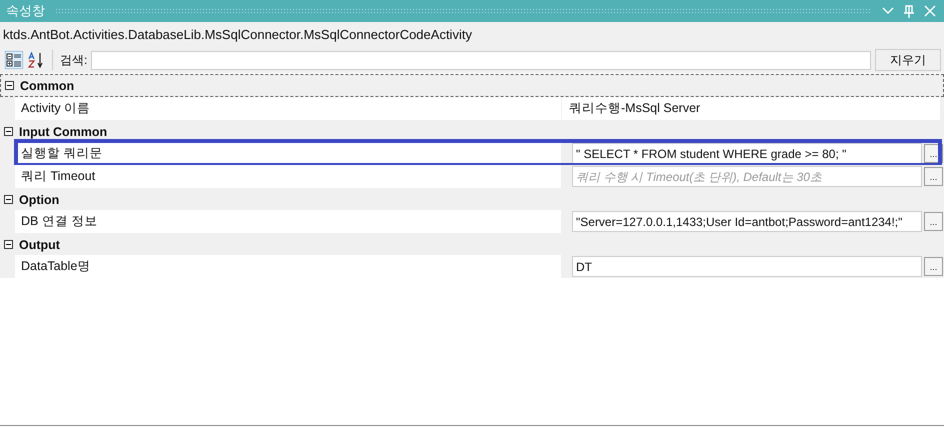  What do you see at coordinates (908, 60) in the screenshot?
I see `clear-button: 지우기` at bounding box center [908, 60].